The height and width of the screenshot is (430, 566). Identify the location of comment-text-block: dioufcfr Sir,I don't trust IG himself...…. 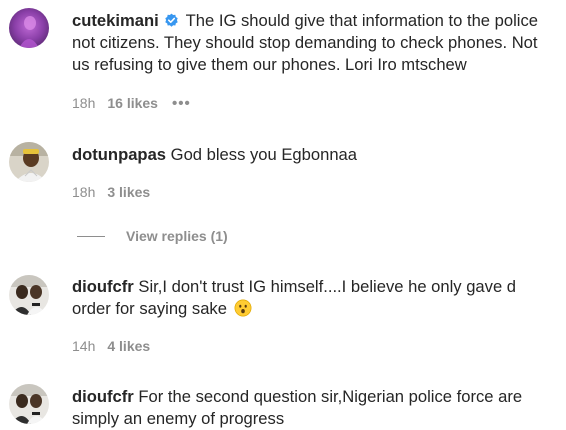
(312, 298).